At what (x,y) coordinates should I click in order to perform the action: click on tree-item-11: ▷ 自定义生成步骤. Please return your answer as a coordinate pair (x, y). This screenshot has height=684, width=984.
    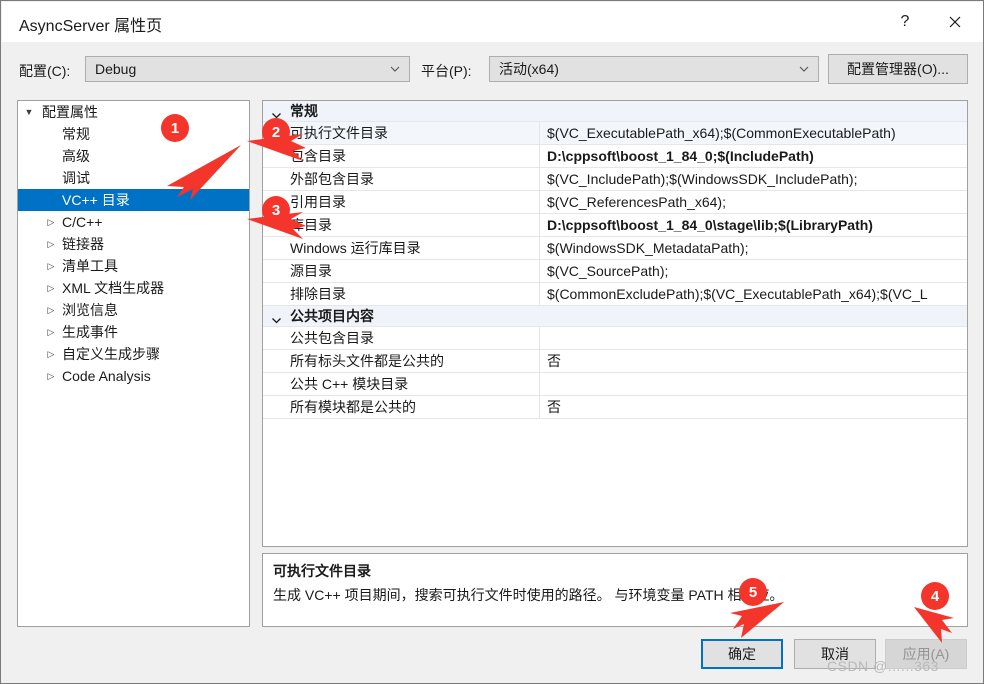
    Looking at the image, I should click on (133, 354).